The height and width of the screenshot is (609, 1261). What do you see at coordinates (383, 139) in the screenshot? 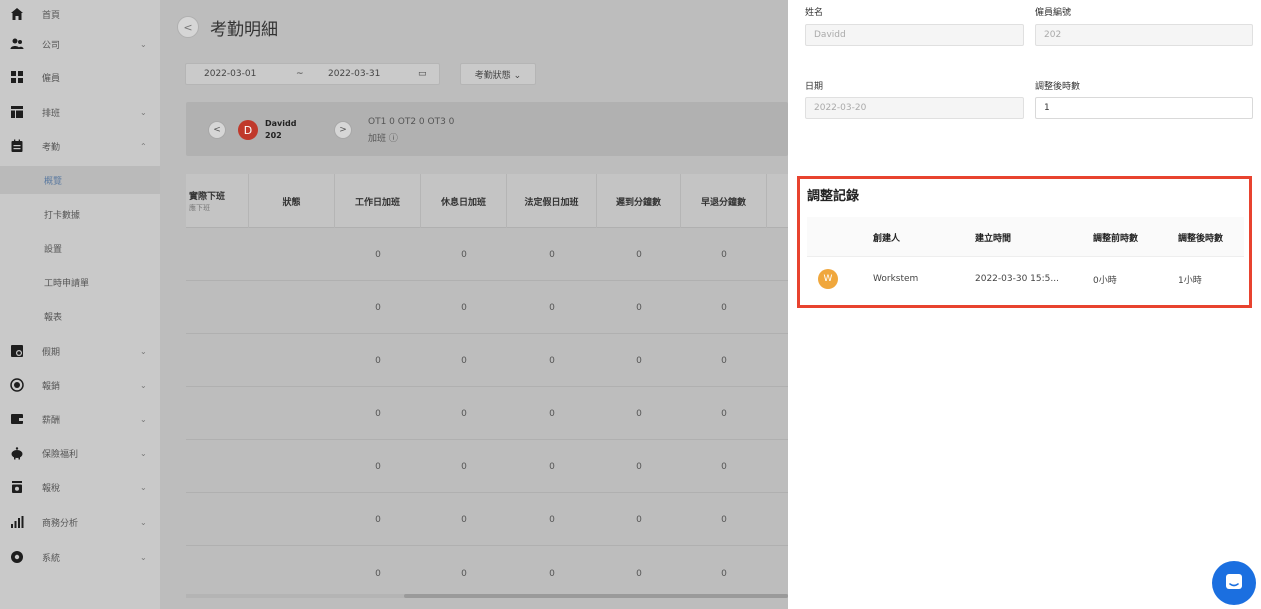
I see `ot-label: 加班 ⓘ` at bounding box center [383, 139].